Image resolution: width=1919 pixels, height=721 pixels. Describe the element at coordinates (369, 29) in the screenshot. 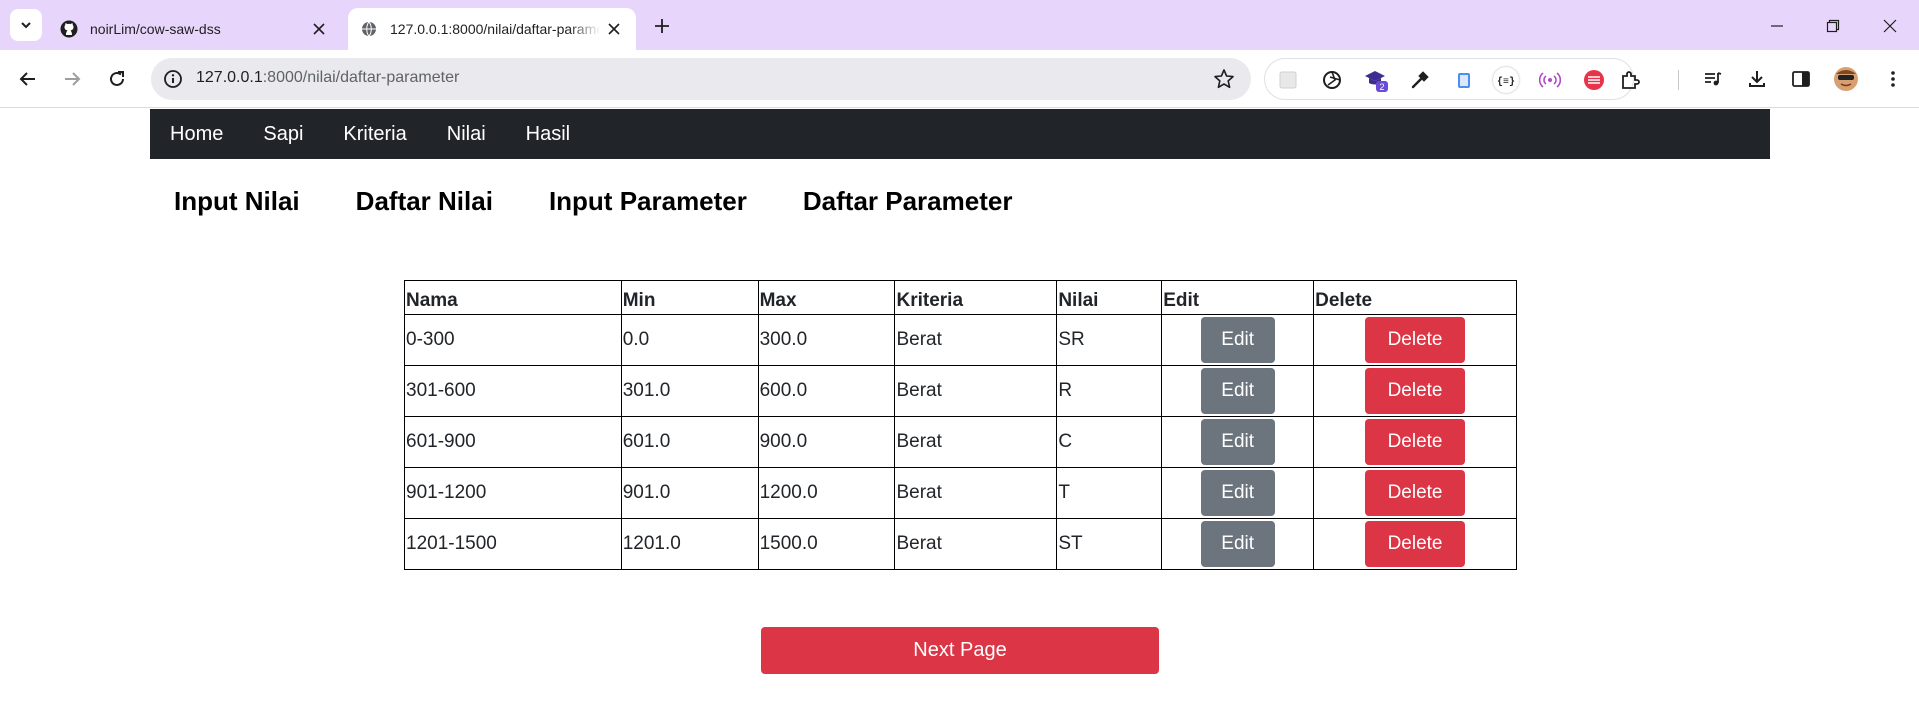

I see `globe-icon` at that location.